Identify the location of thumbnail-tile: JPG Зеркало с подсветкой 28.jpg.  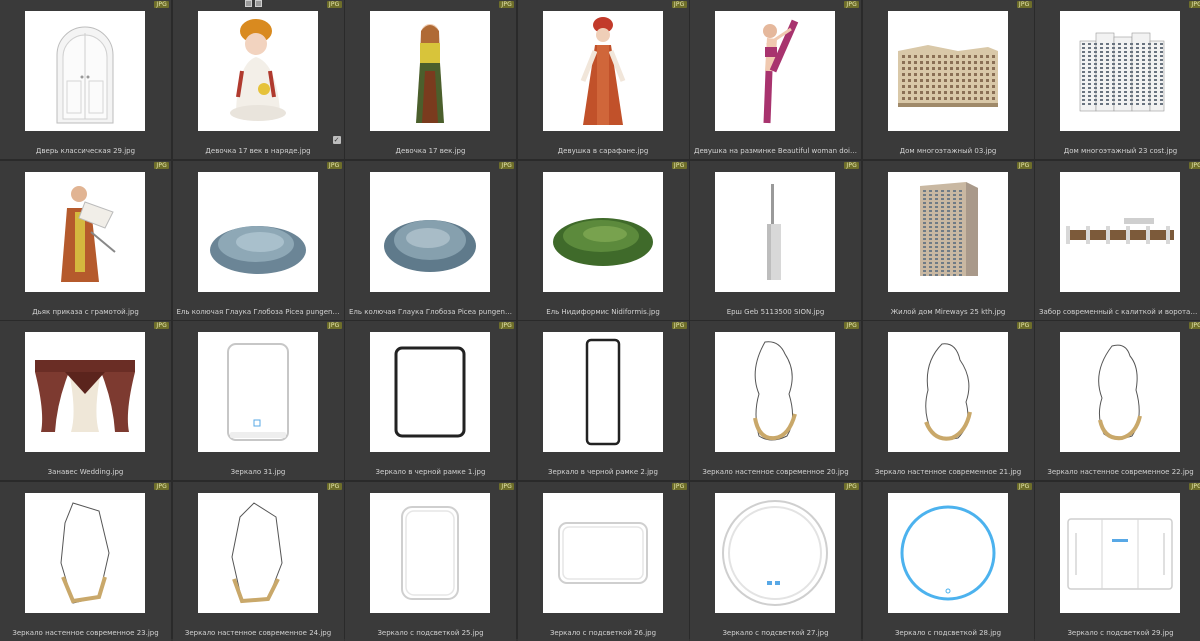
(948, 561).